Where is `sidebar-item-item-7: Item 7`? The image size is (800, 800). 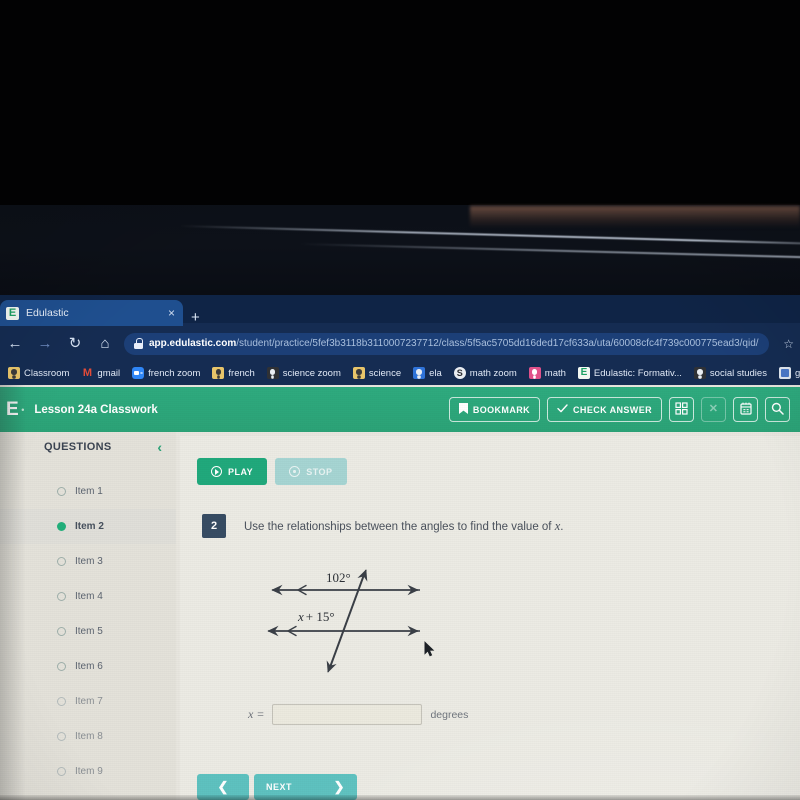 sidebar-item-item-7: Item 7 is located at coordinates (88, 701).